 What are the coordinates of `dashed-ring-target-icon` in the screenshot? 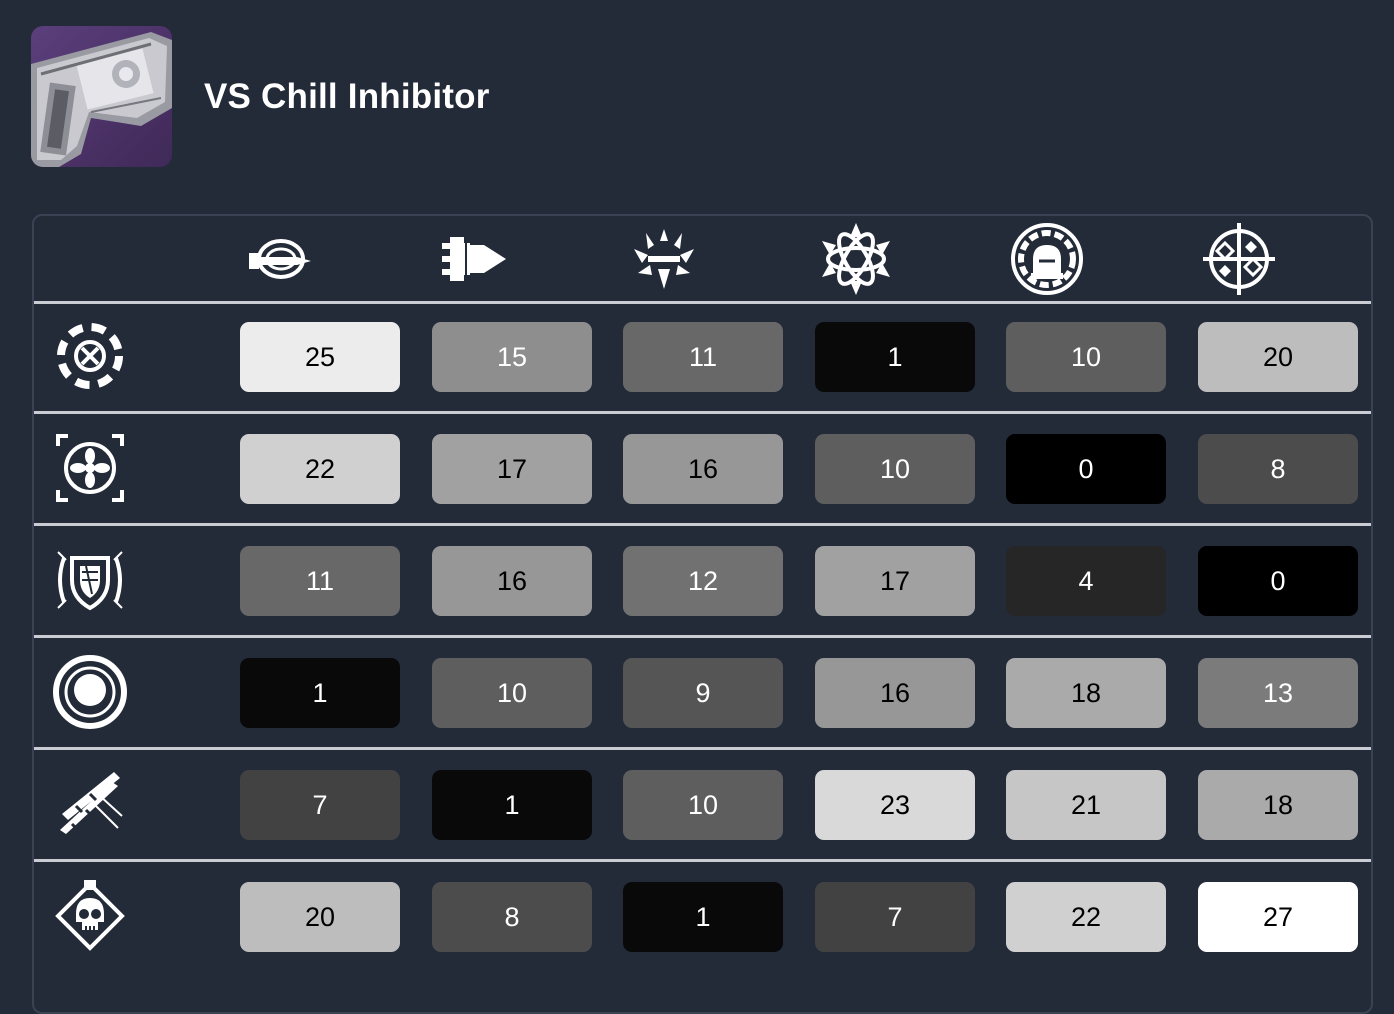 It's located at (90, 356).